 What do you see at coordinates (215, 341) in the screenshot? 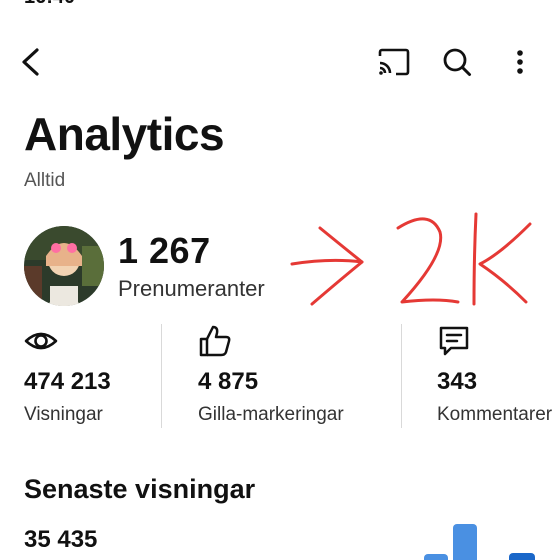
I see `thumbs-up-icon` at bounding box center [215, 341].